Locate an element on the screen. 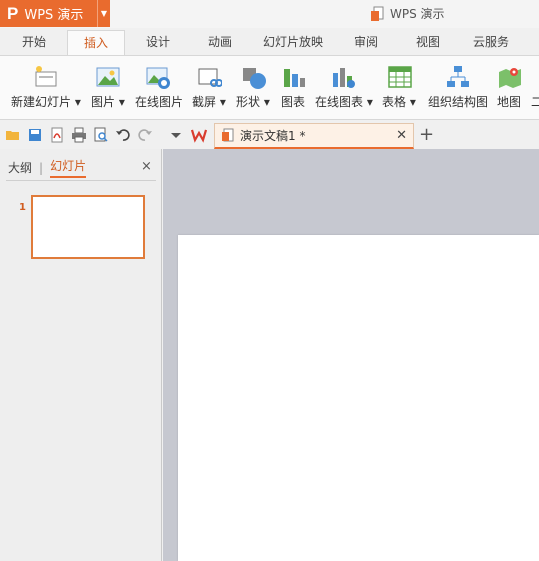  wps-menu-button: P WPS 演示 ▼ is located at coordinates (55, 13).